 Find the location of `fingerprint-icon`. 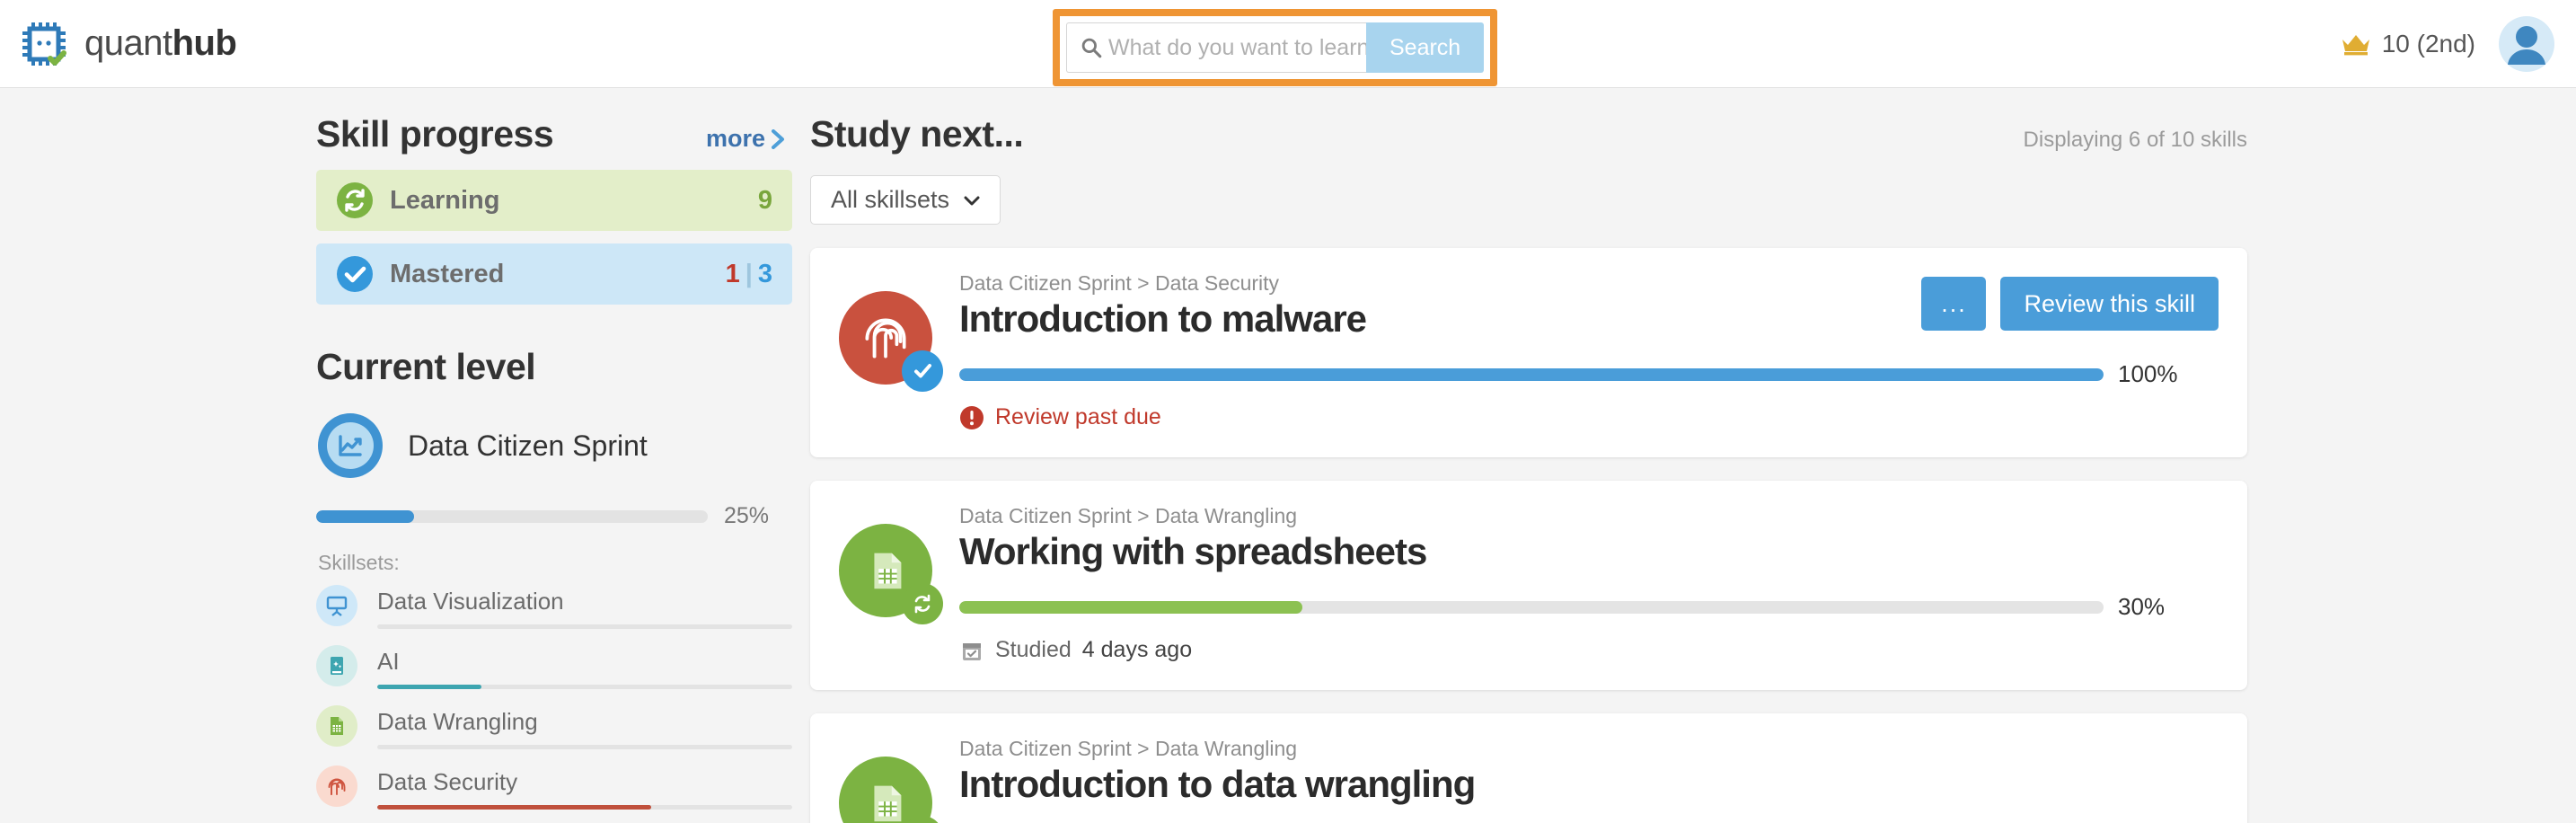

fingerprint-icon is located at coordinates (336, 786).